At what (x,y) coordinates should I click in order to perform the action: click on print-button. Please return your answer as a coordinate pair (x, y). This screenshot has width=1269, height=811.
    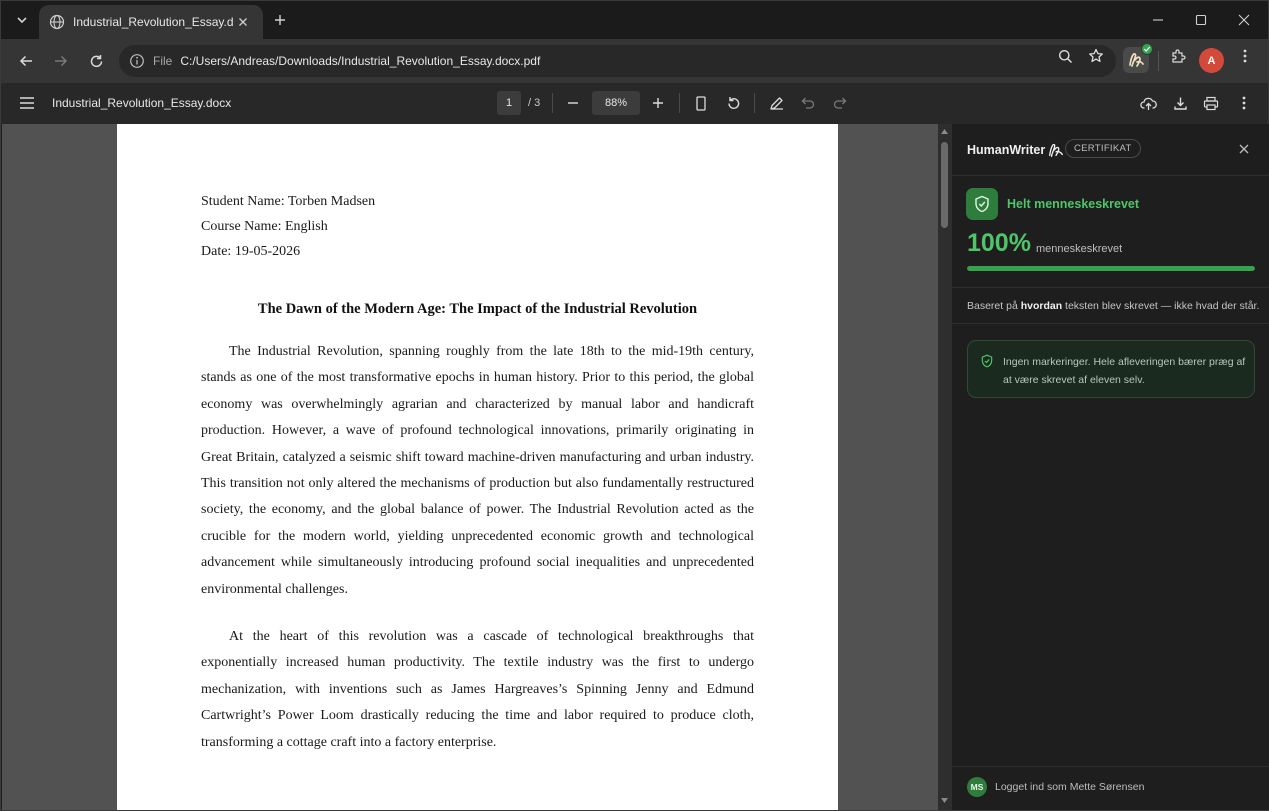
    Looking at the image, I should click on (1211, 103).